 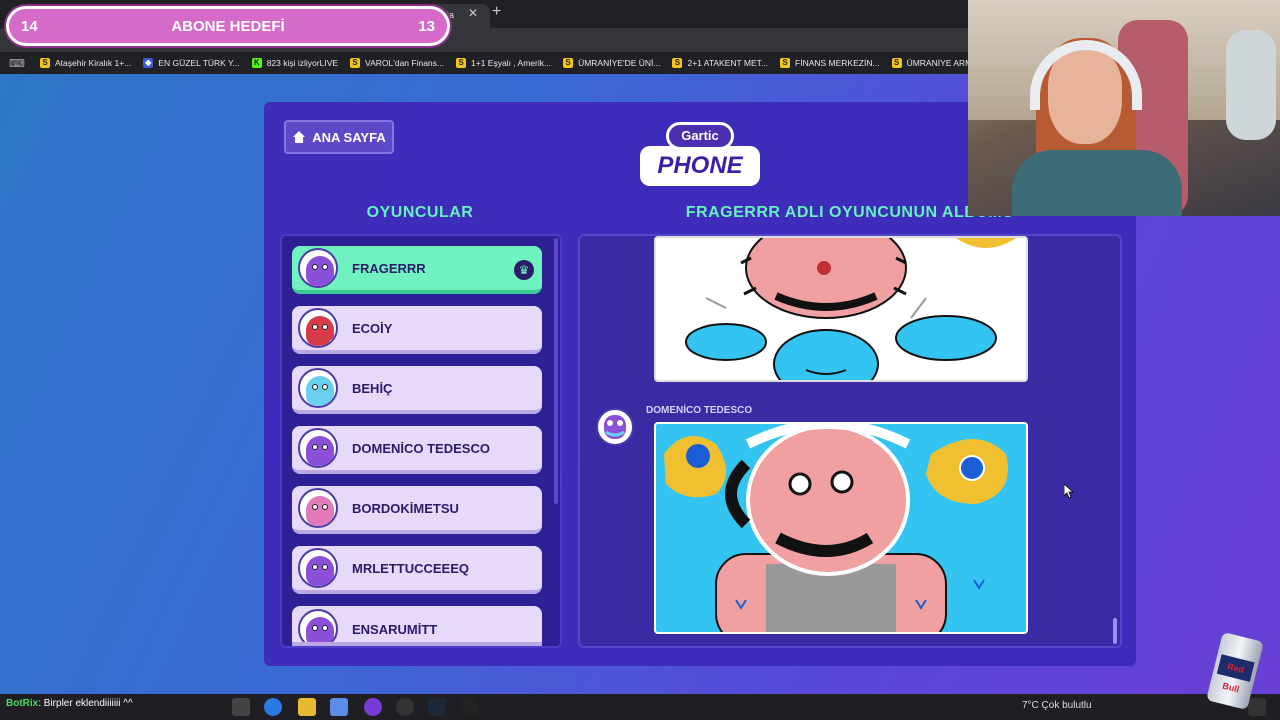 I want to click on players-heading: OYUNCULAR, so click(x=420, y=212).